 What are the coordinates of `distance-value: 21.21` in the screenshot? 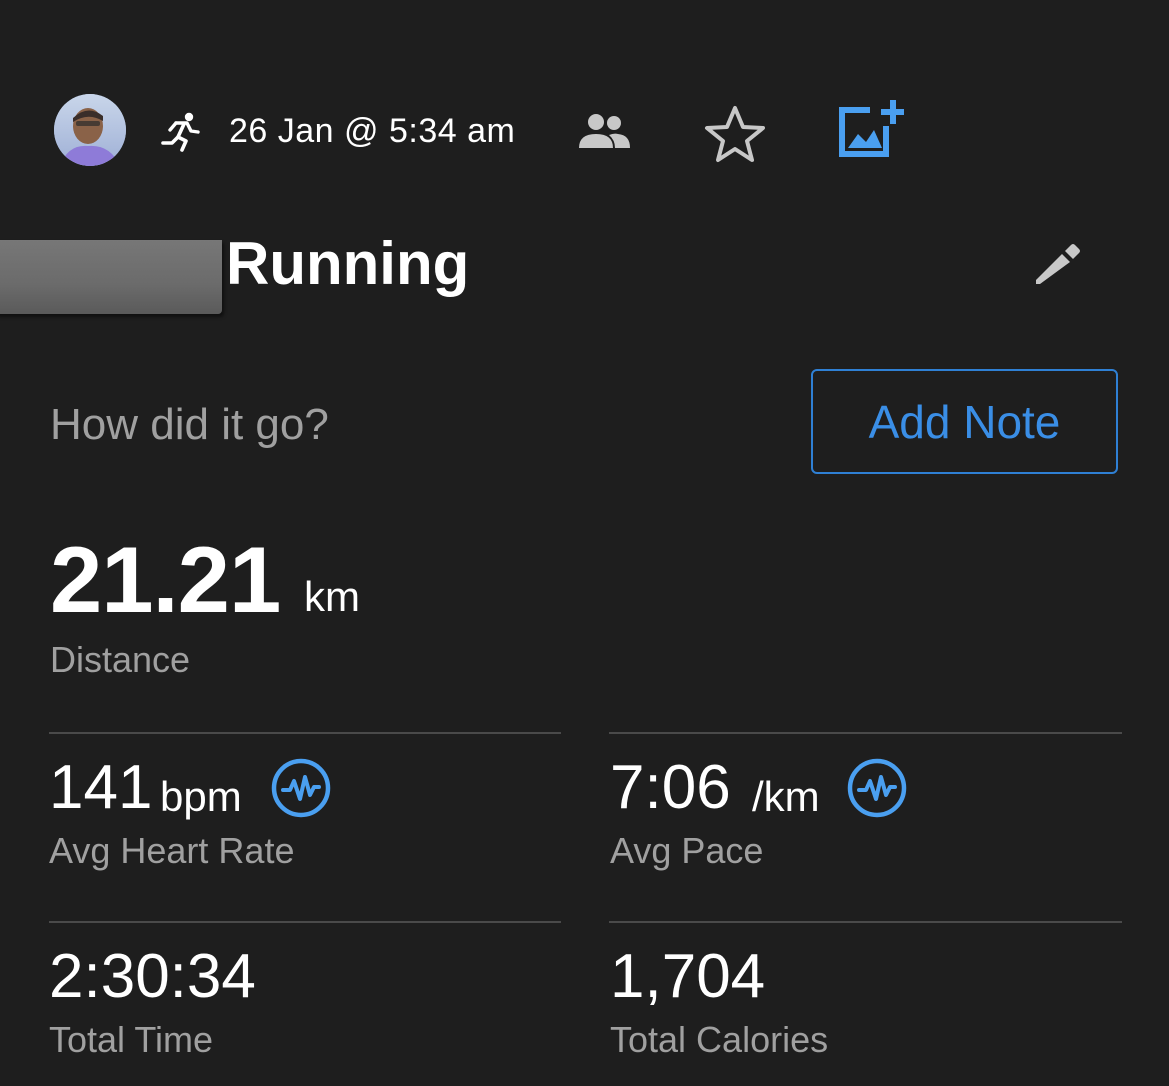 It's located at (165, 579).